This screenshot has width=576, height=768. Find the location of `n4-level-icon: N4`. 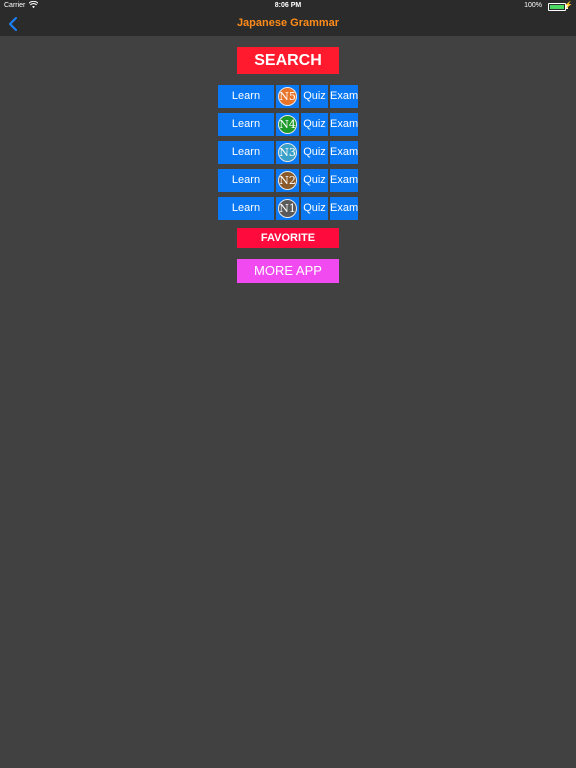

n4-level-icon: N4 is located at coordinates (287, 124).